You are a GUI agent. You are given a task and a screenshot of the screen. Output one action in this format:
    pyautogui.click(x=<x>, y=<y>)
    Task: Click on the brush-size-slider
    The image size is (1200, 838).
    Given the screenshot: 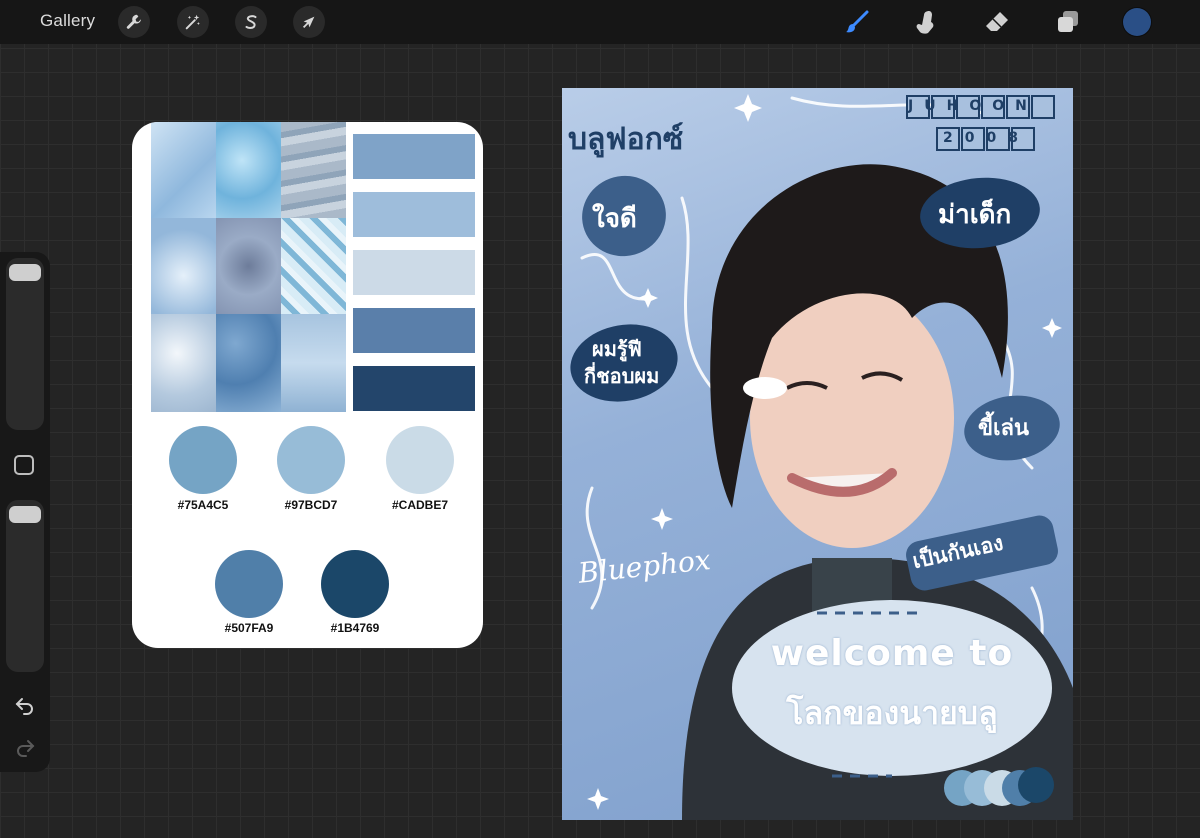 What is the action you would take?
    pyautogui.click(x=25, y=344)
    